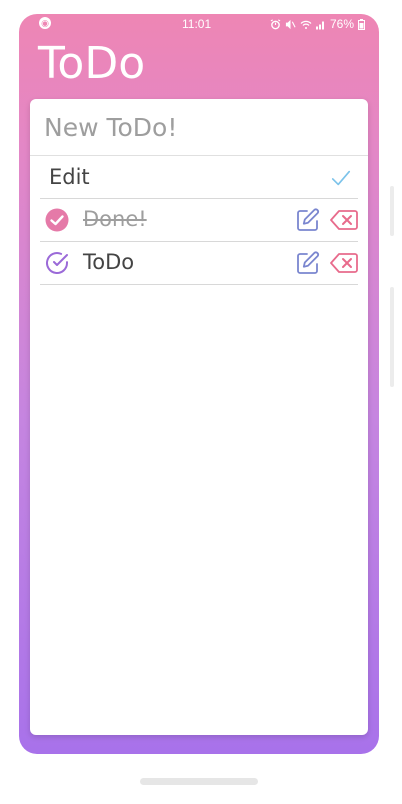 The height and width of the screenshot is (804, 402). I want to click on new-todo-input, so click(199, 127).